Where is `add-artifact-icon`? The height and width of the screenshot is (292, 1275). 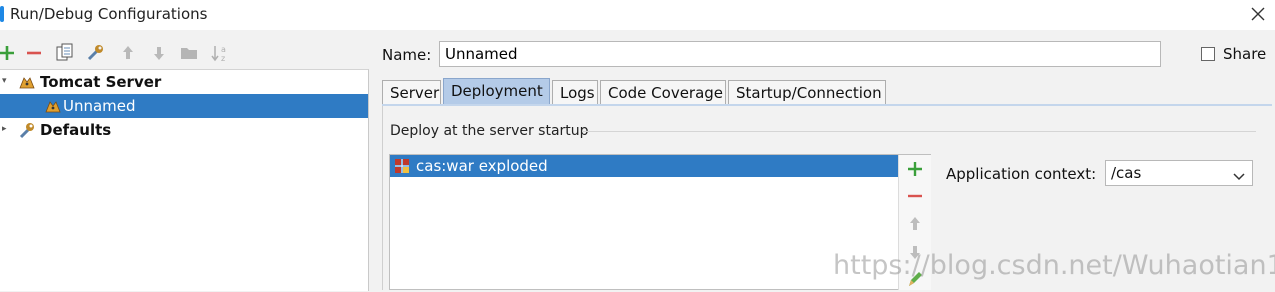 add-artifact-icon is located at coordinates (915, 169).